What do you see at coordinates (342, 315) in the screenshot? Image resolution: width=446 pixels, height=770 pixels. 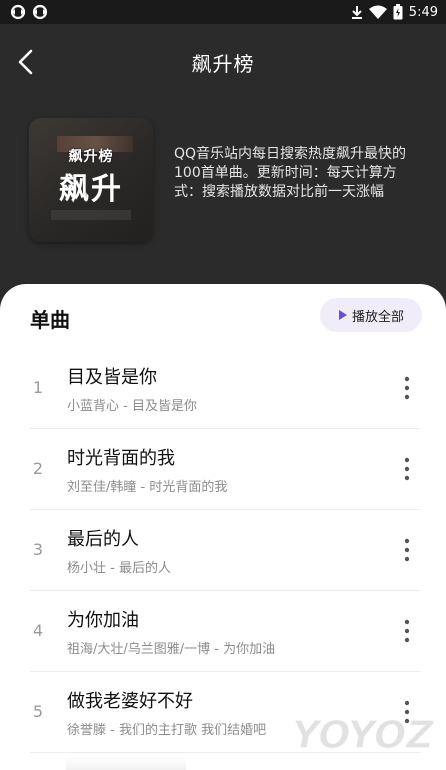 I see `play-icon` at bounding box center [342, 315].